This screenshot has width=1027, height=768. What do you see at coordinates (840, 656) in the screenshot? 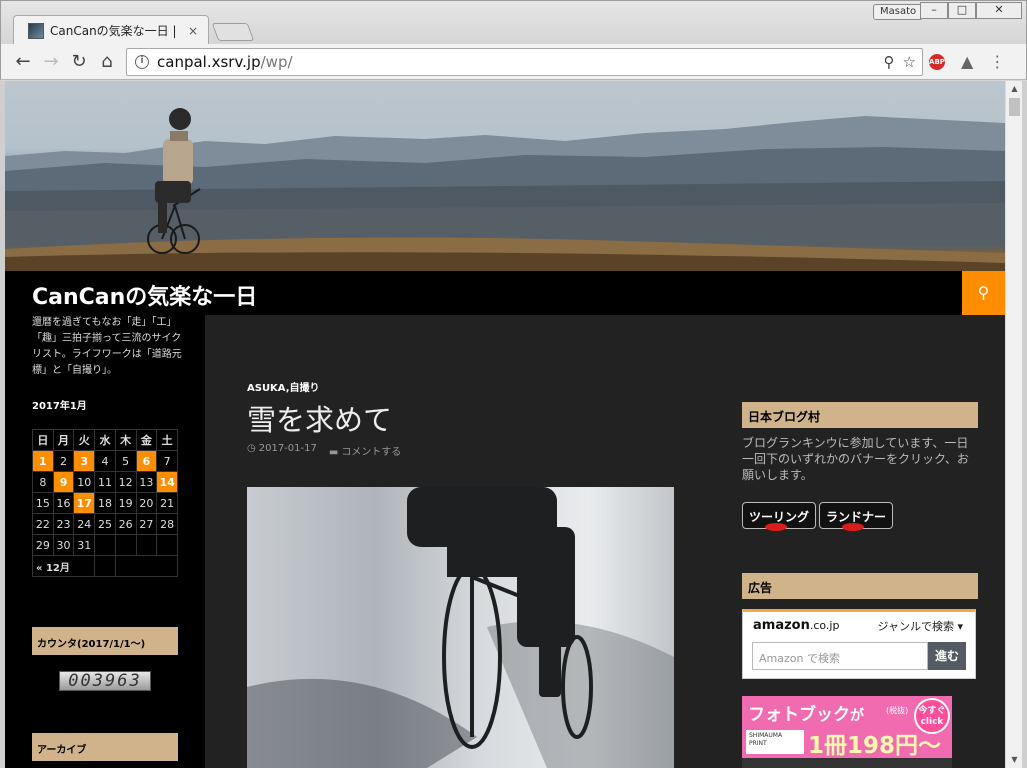
I see `amazon-search-input: Amazon で検索` at bounding box center [840, 656].